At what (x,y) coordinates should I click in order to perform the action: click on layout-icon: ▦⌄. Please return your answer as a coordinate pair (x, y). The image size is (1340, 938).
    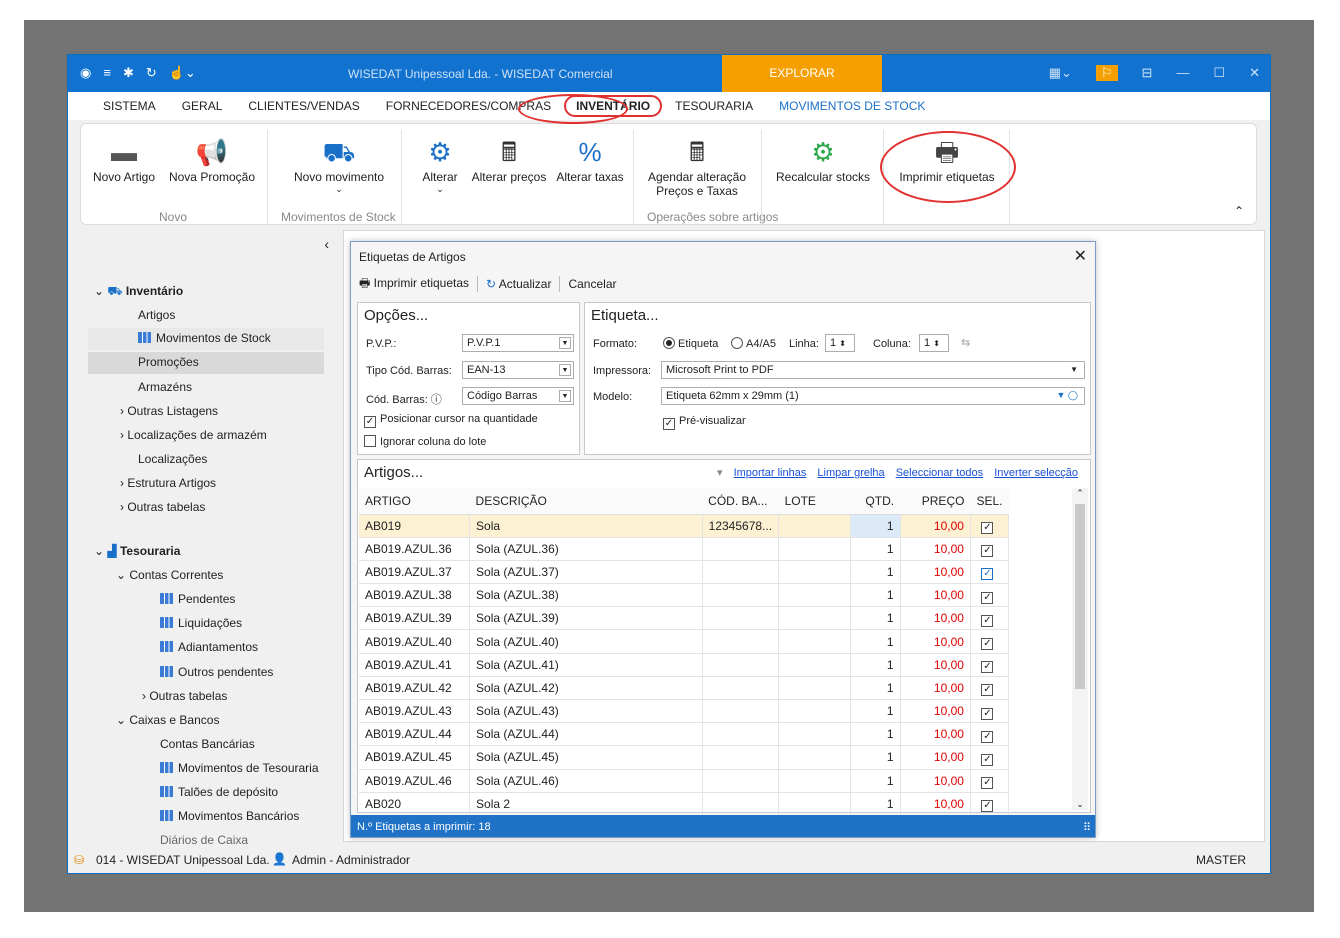
    Looking at the image, I should click on (1060, 73).